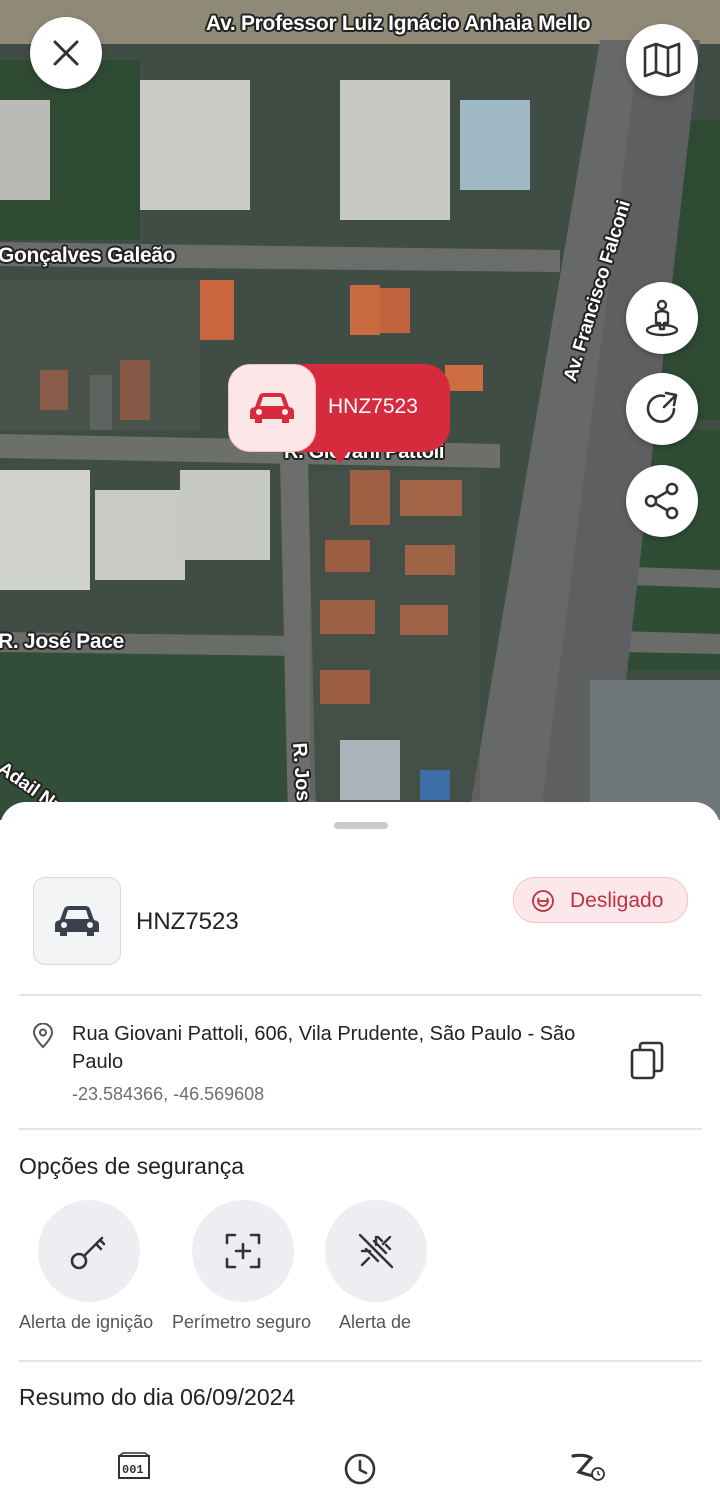 This screenshot has width=720, height=1488. I want to click on marker-plate-label: HNZ7523, so click(373, 406).